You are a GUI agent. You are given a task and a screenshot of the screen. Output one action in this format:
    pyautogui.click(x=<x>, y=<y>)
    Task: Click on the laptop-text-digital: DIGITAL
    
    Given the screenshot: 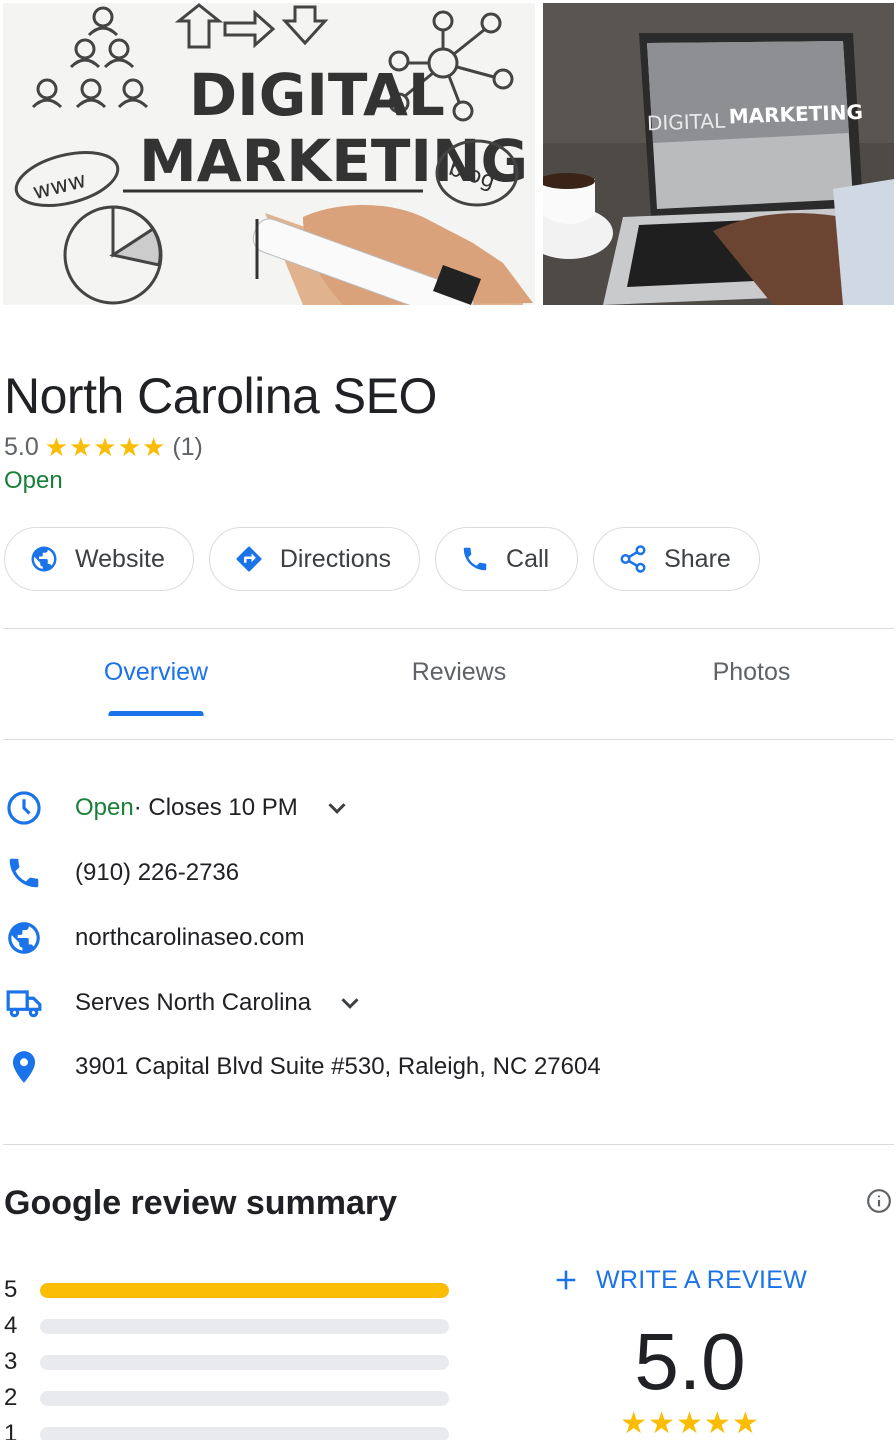 What is the action you would take?
    pyautogui.click(x=687, y=122)
    